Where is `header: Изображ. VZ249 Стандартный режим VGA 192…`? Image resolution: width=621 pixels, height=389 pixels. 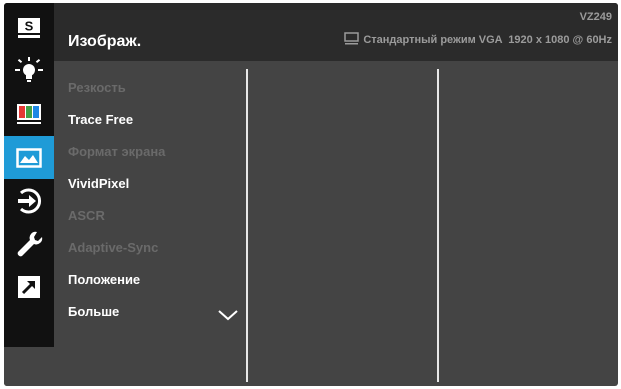
header: Изображ. VZ249 Стандартный режим VGA 192… is located at coordinates (336, 32).